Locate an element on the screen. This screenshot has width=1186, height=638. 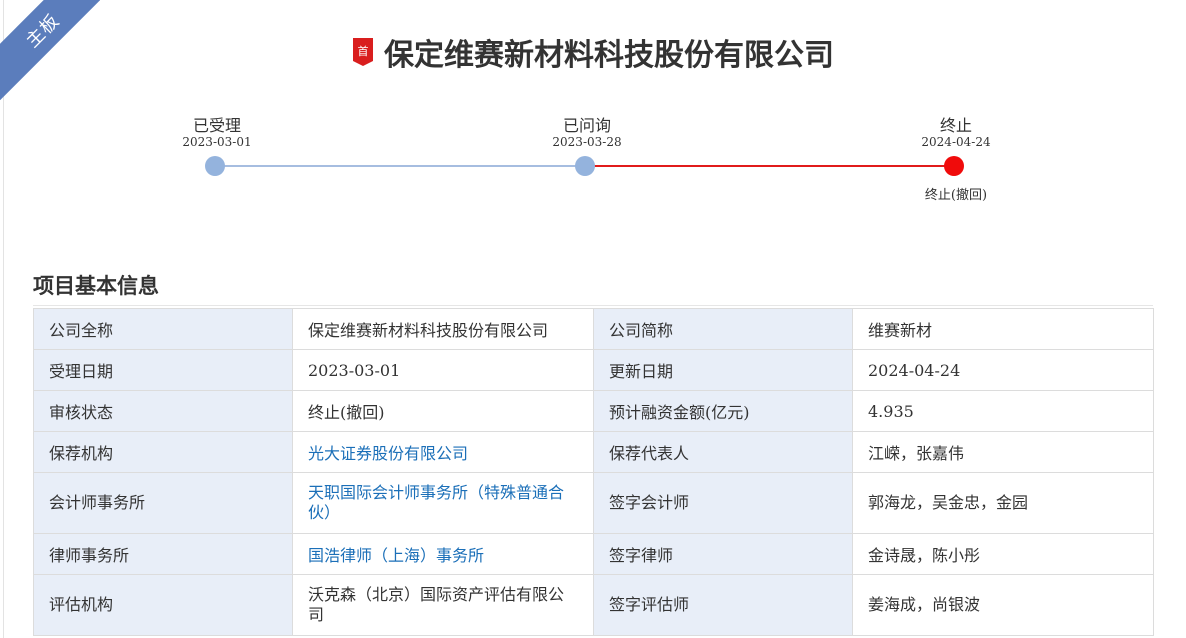
table-row: 评估机构 沃克森（北京）国际资产评估有限公司 签字评估师 姜海成，尚银波 is located at coordinates (593, 605).